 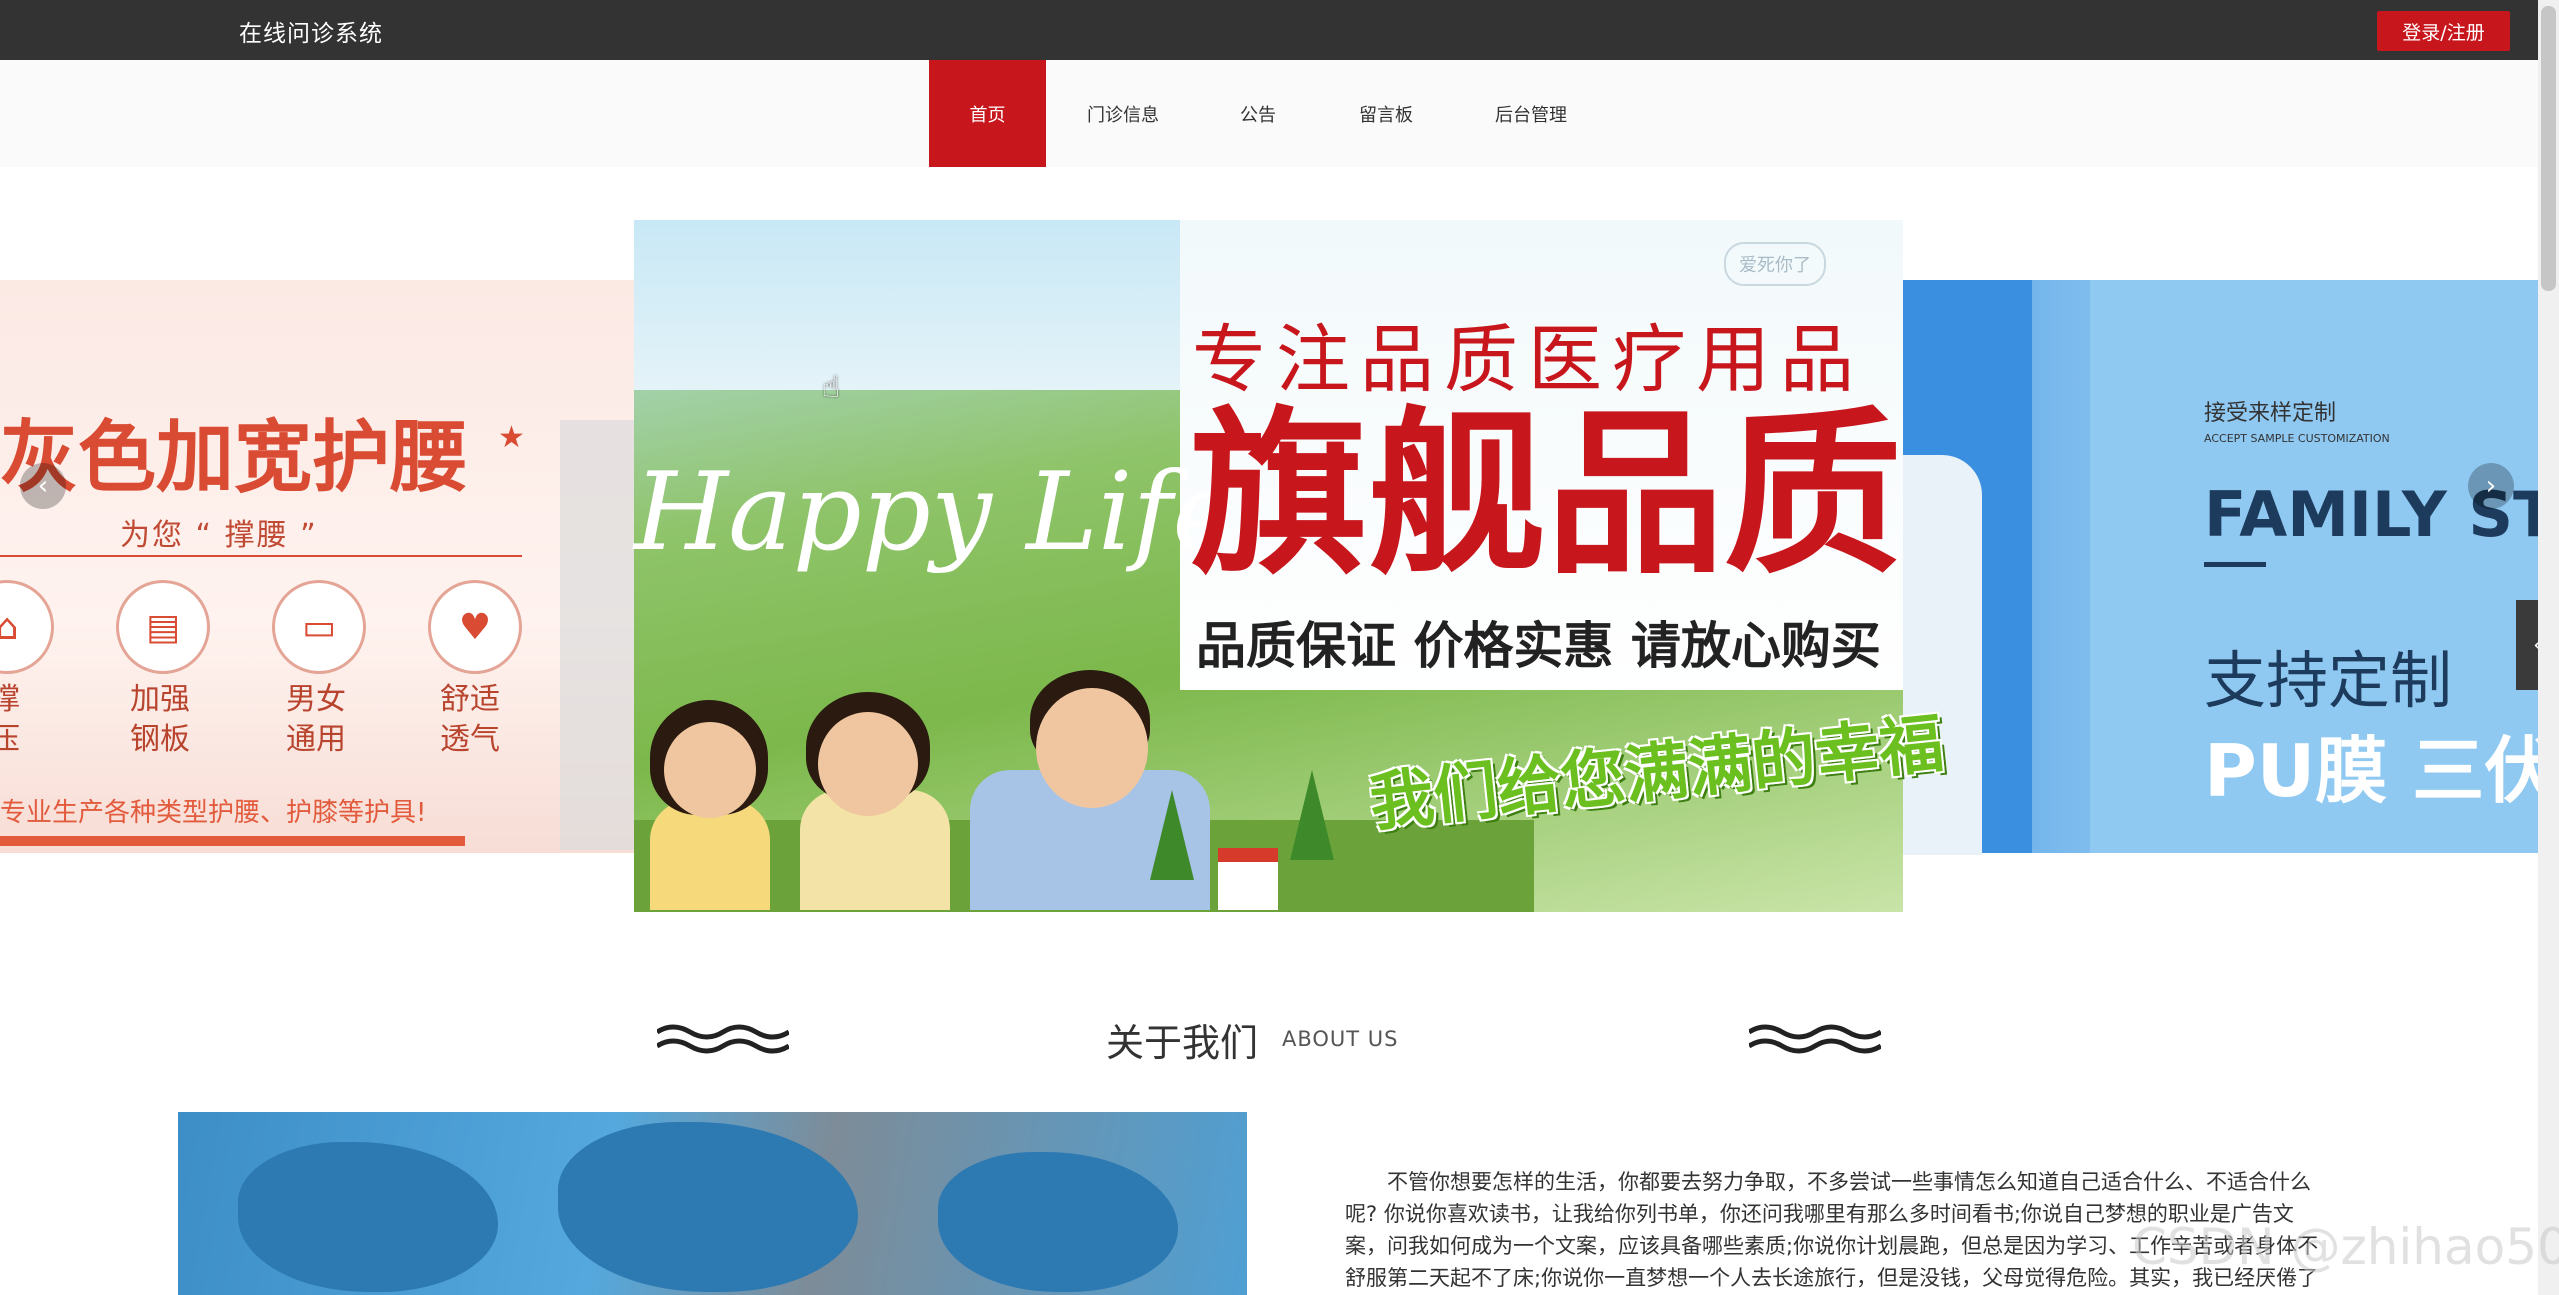 What do you see at coordinates (317, 566) in the screenshot?
I see `carousel-slide-left` at bounding box center [317, 566].